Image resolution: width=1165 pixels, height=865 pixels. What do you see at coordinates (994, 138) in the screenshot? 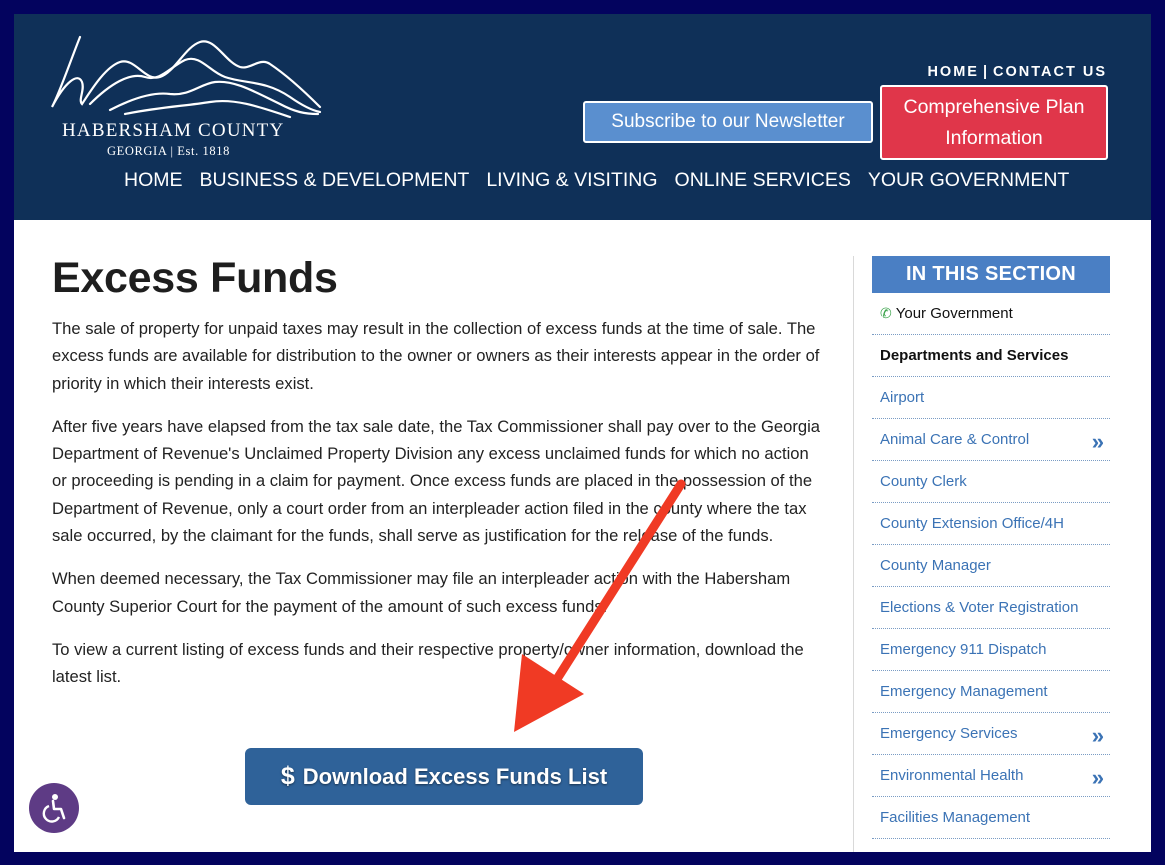
I see `plan-button-line2: Information` at bounding box center [994, 138].